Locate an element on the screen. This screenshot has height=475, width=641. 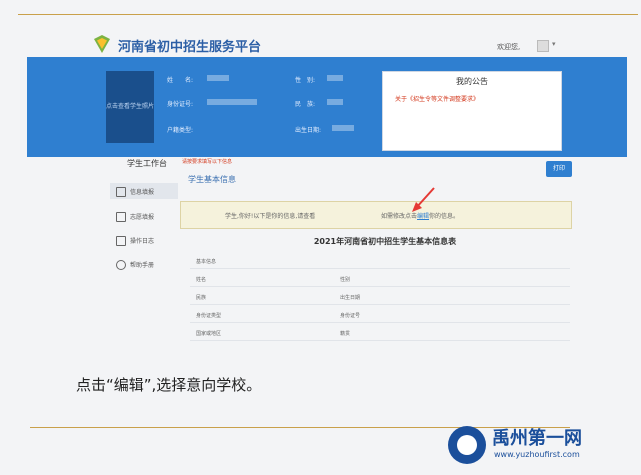
birth-date-label: 出生日期: is located at coordinates (308, 130).